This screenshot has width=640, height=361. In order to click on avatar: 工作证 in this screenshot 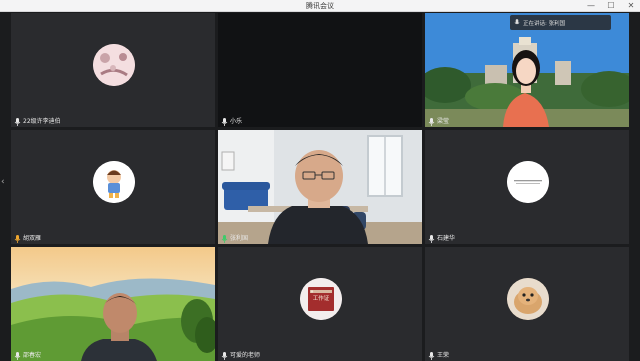, I will do `click(321, 299)`.